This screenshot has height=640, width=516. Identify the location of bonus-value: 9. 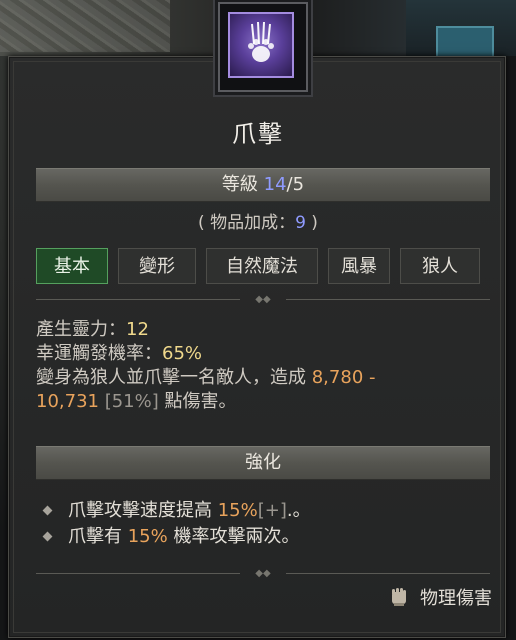
(300, 223).